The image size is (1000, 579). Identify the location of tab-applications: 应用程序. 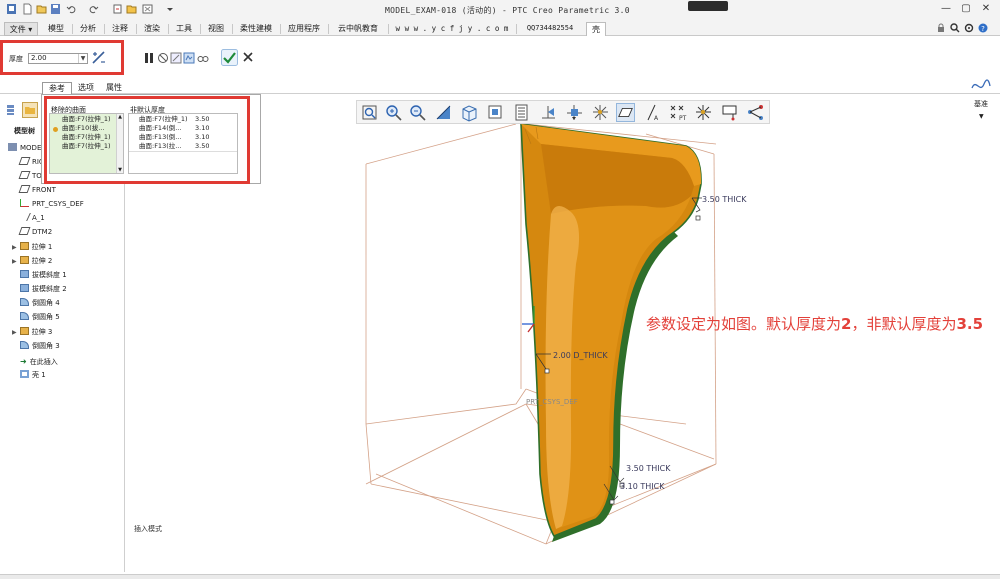
(304, 29).